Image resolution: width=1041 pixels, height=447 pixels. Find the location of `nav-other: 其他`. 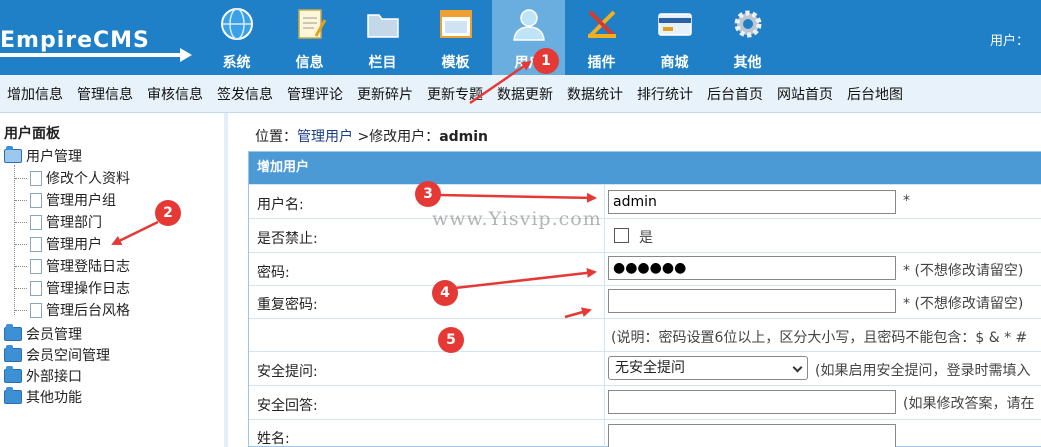

nav-other: 其他 is located at coordinates (747, 37).